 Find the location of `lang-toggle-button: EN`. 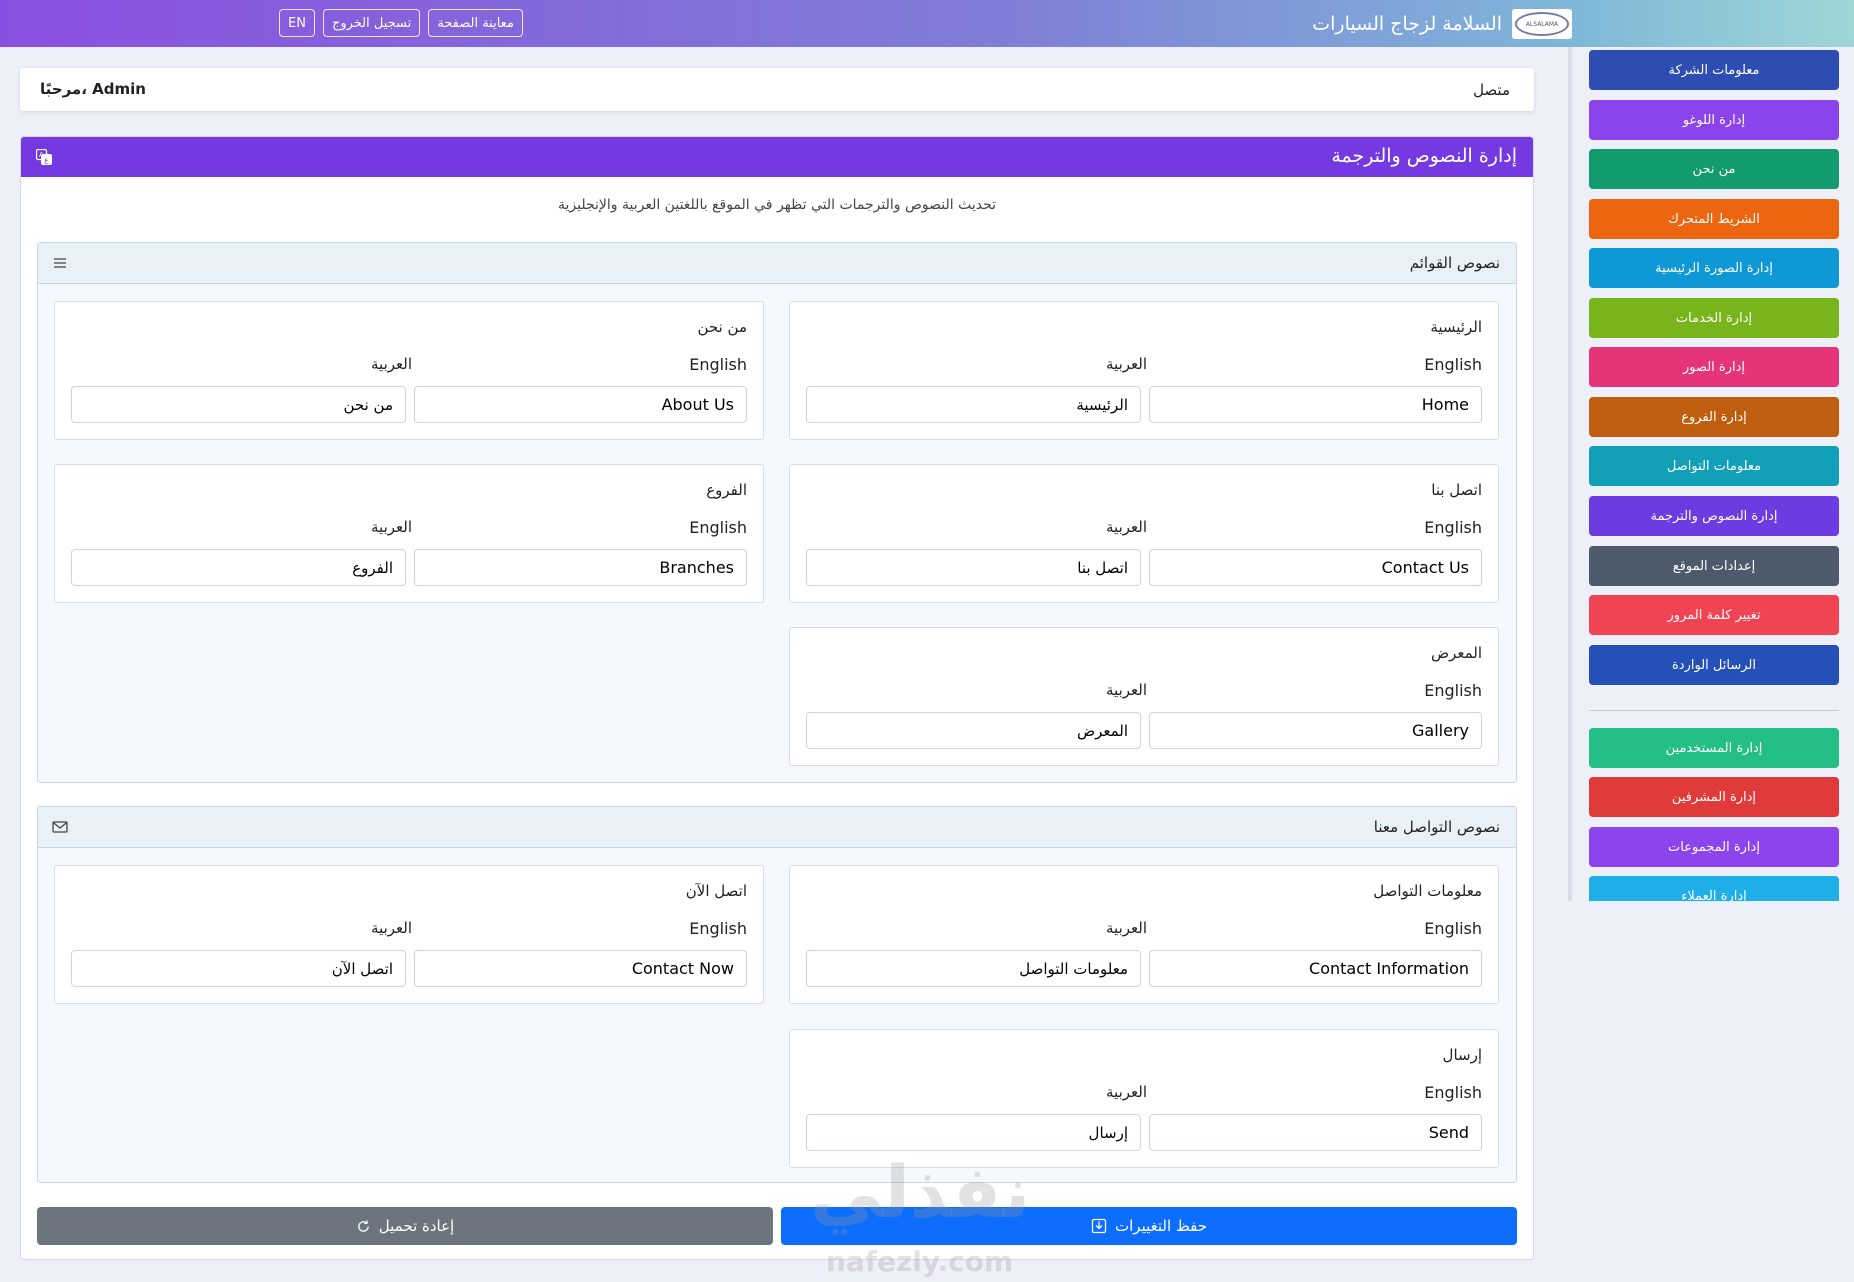

lang-toggle-button: EN is located at coordinates (297, 23).